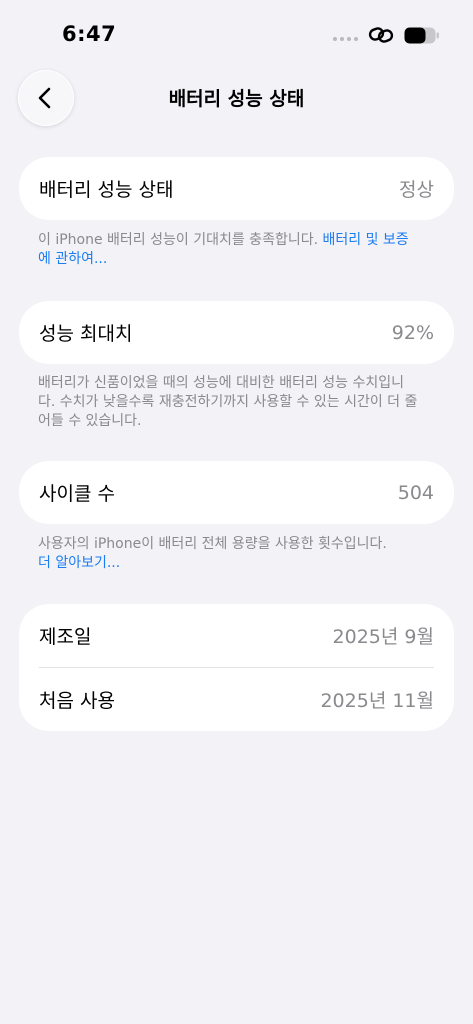 Image resolution: width=473 pixels, height=1024 pixels. I want to click on max-capacity-label: 성능 최대치, so click(86, 334).